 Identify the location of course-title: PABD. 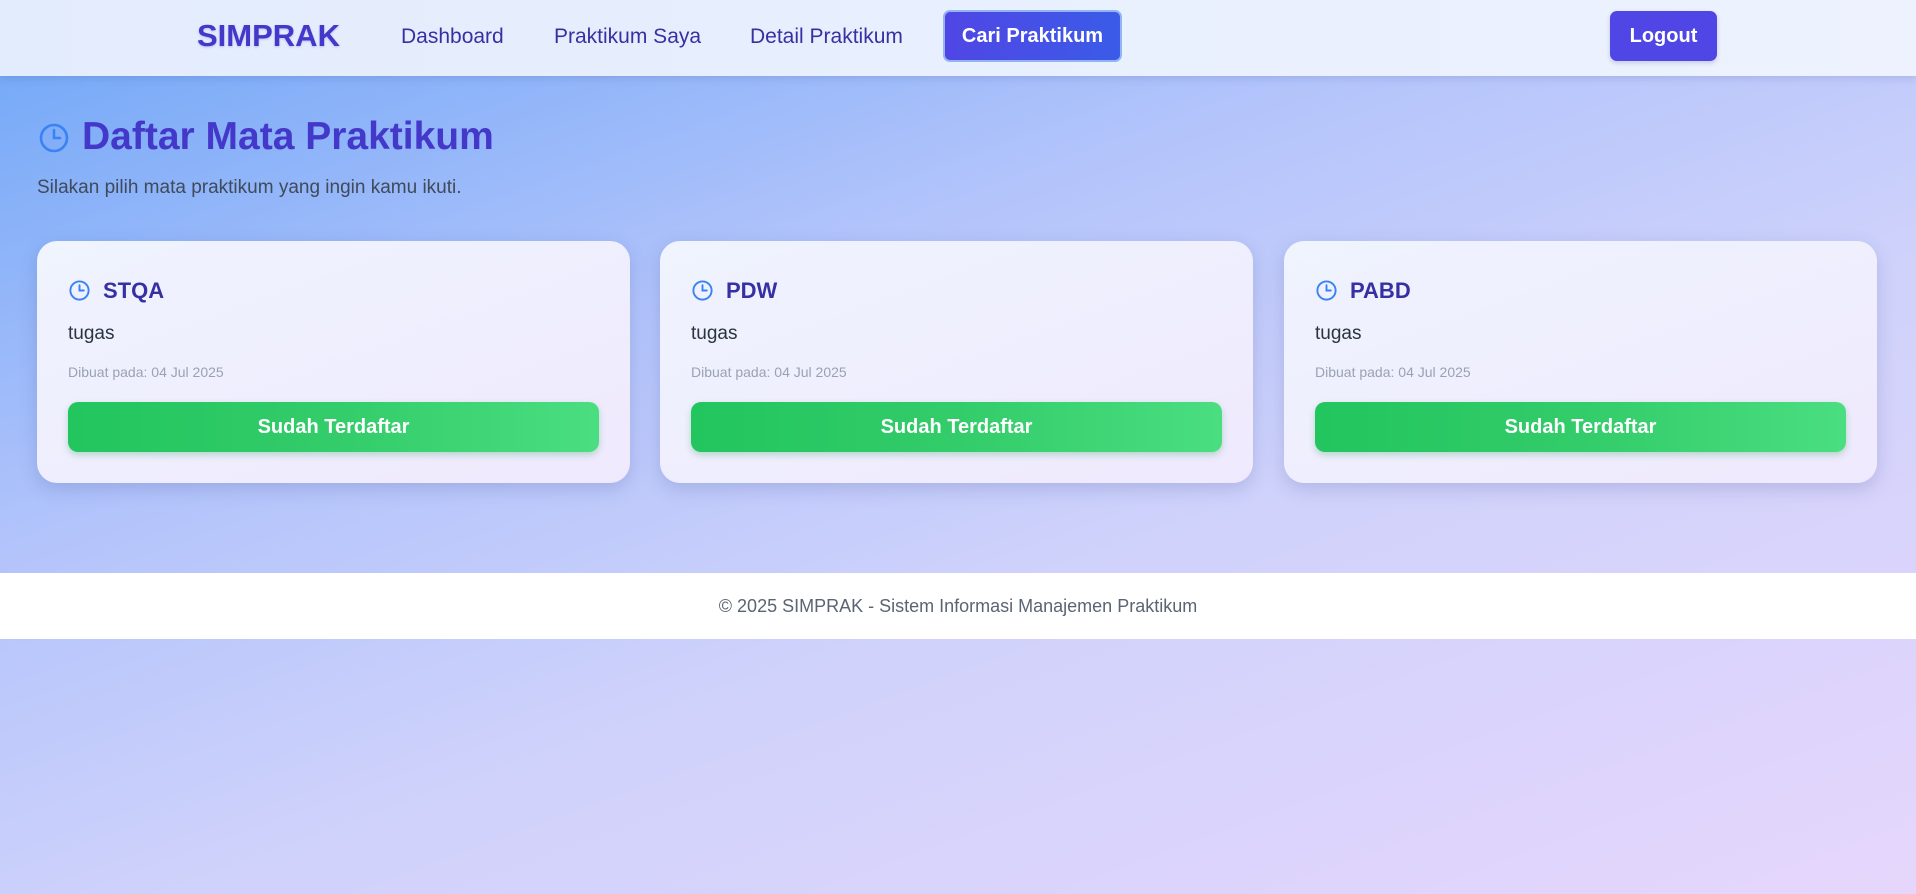
(1380, 290).